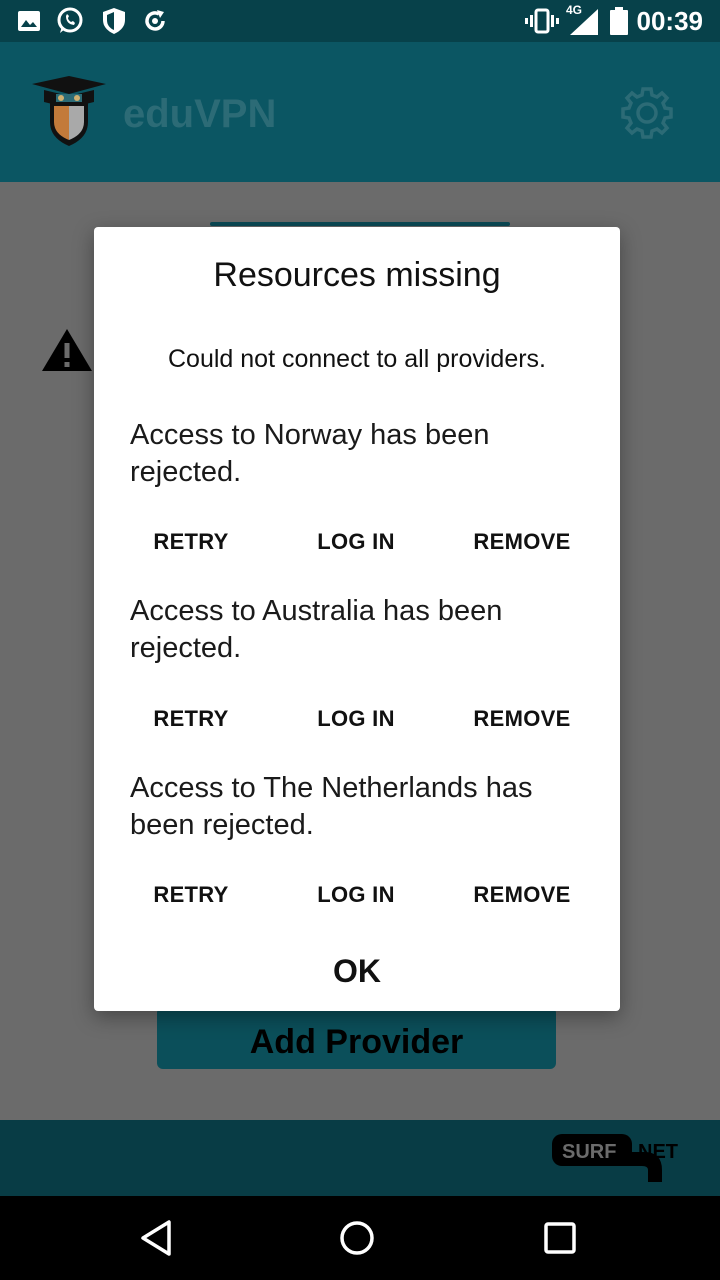  I want to click on network-type-label: 4G, so click(574, 10).